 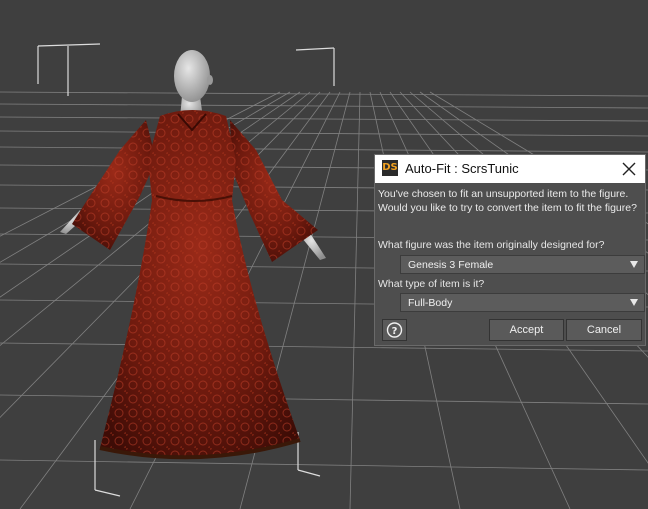 I want to click on accept-button: Accept, so click(x=526, y=330).